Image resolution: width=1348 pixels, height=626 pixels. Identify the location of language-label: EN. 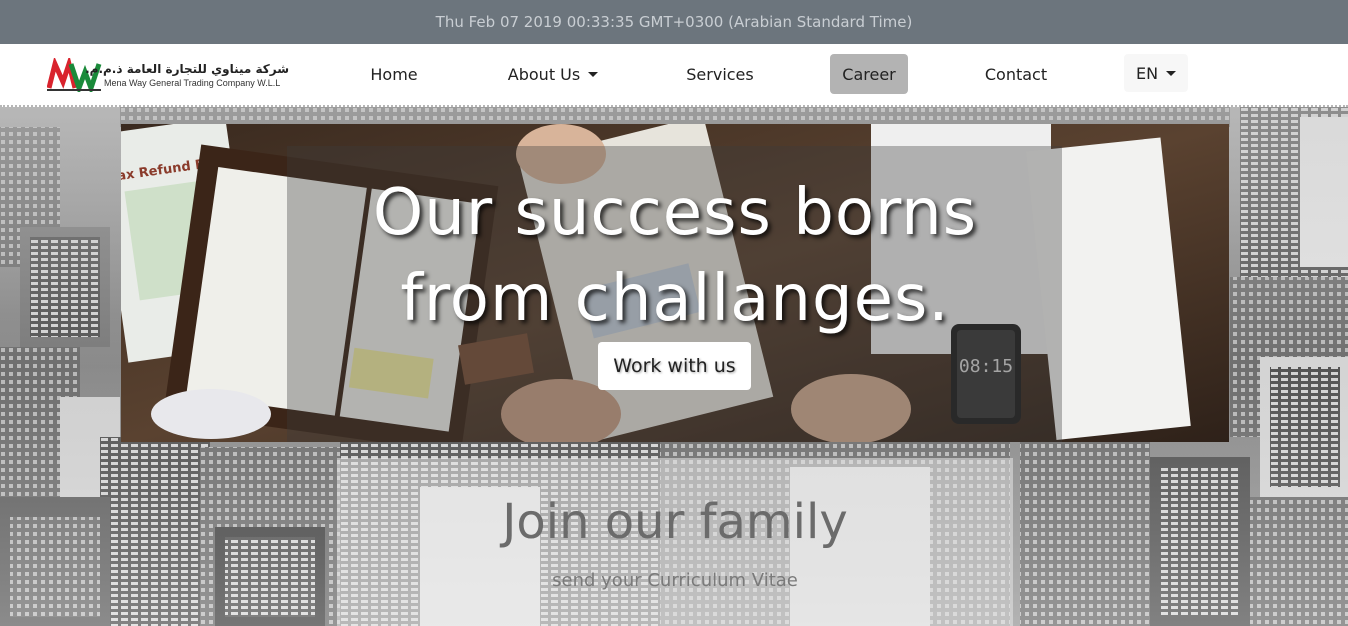
(1147, 73).